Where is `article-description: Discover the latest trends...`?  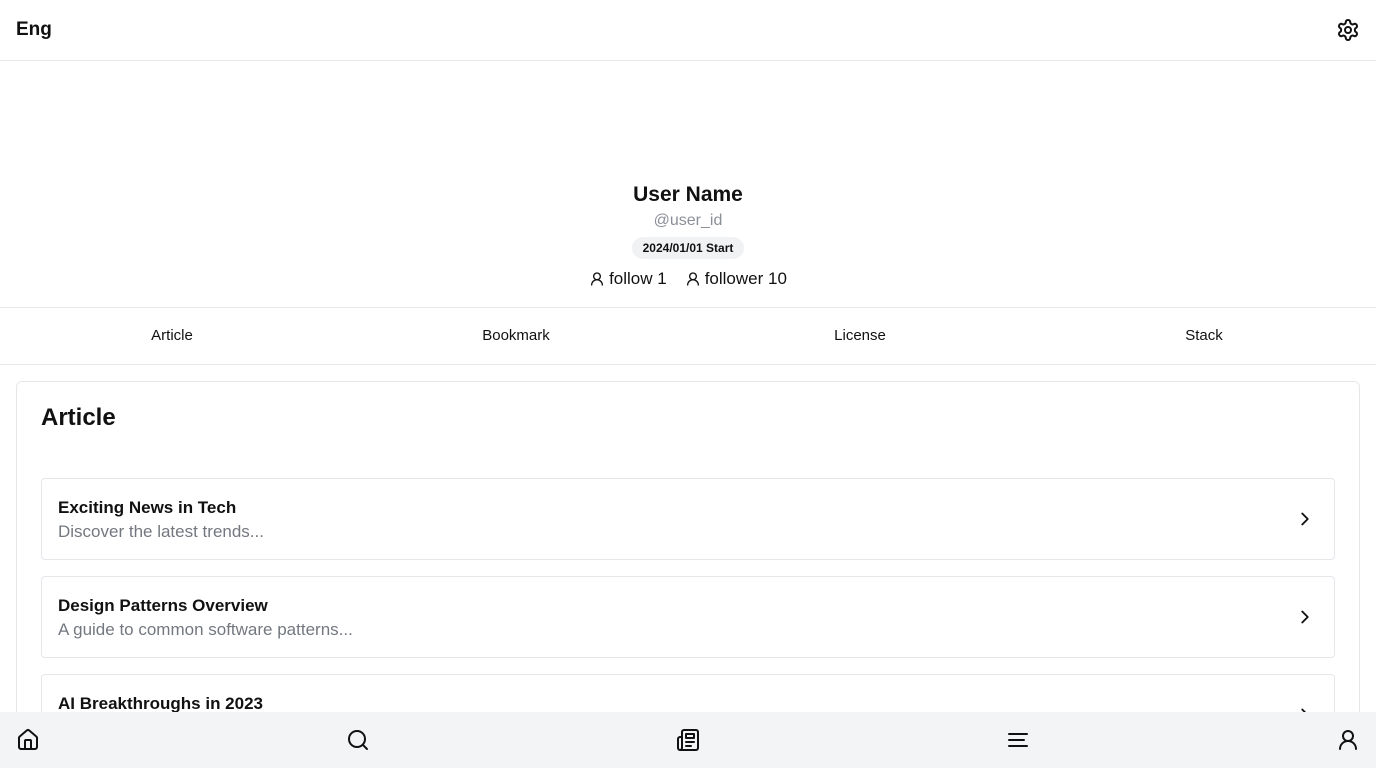 article-description: Discover the latest trends... is located at coordinates (161, 531).